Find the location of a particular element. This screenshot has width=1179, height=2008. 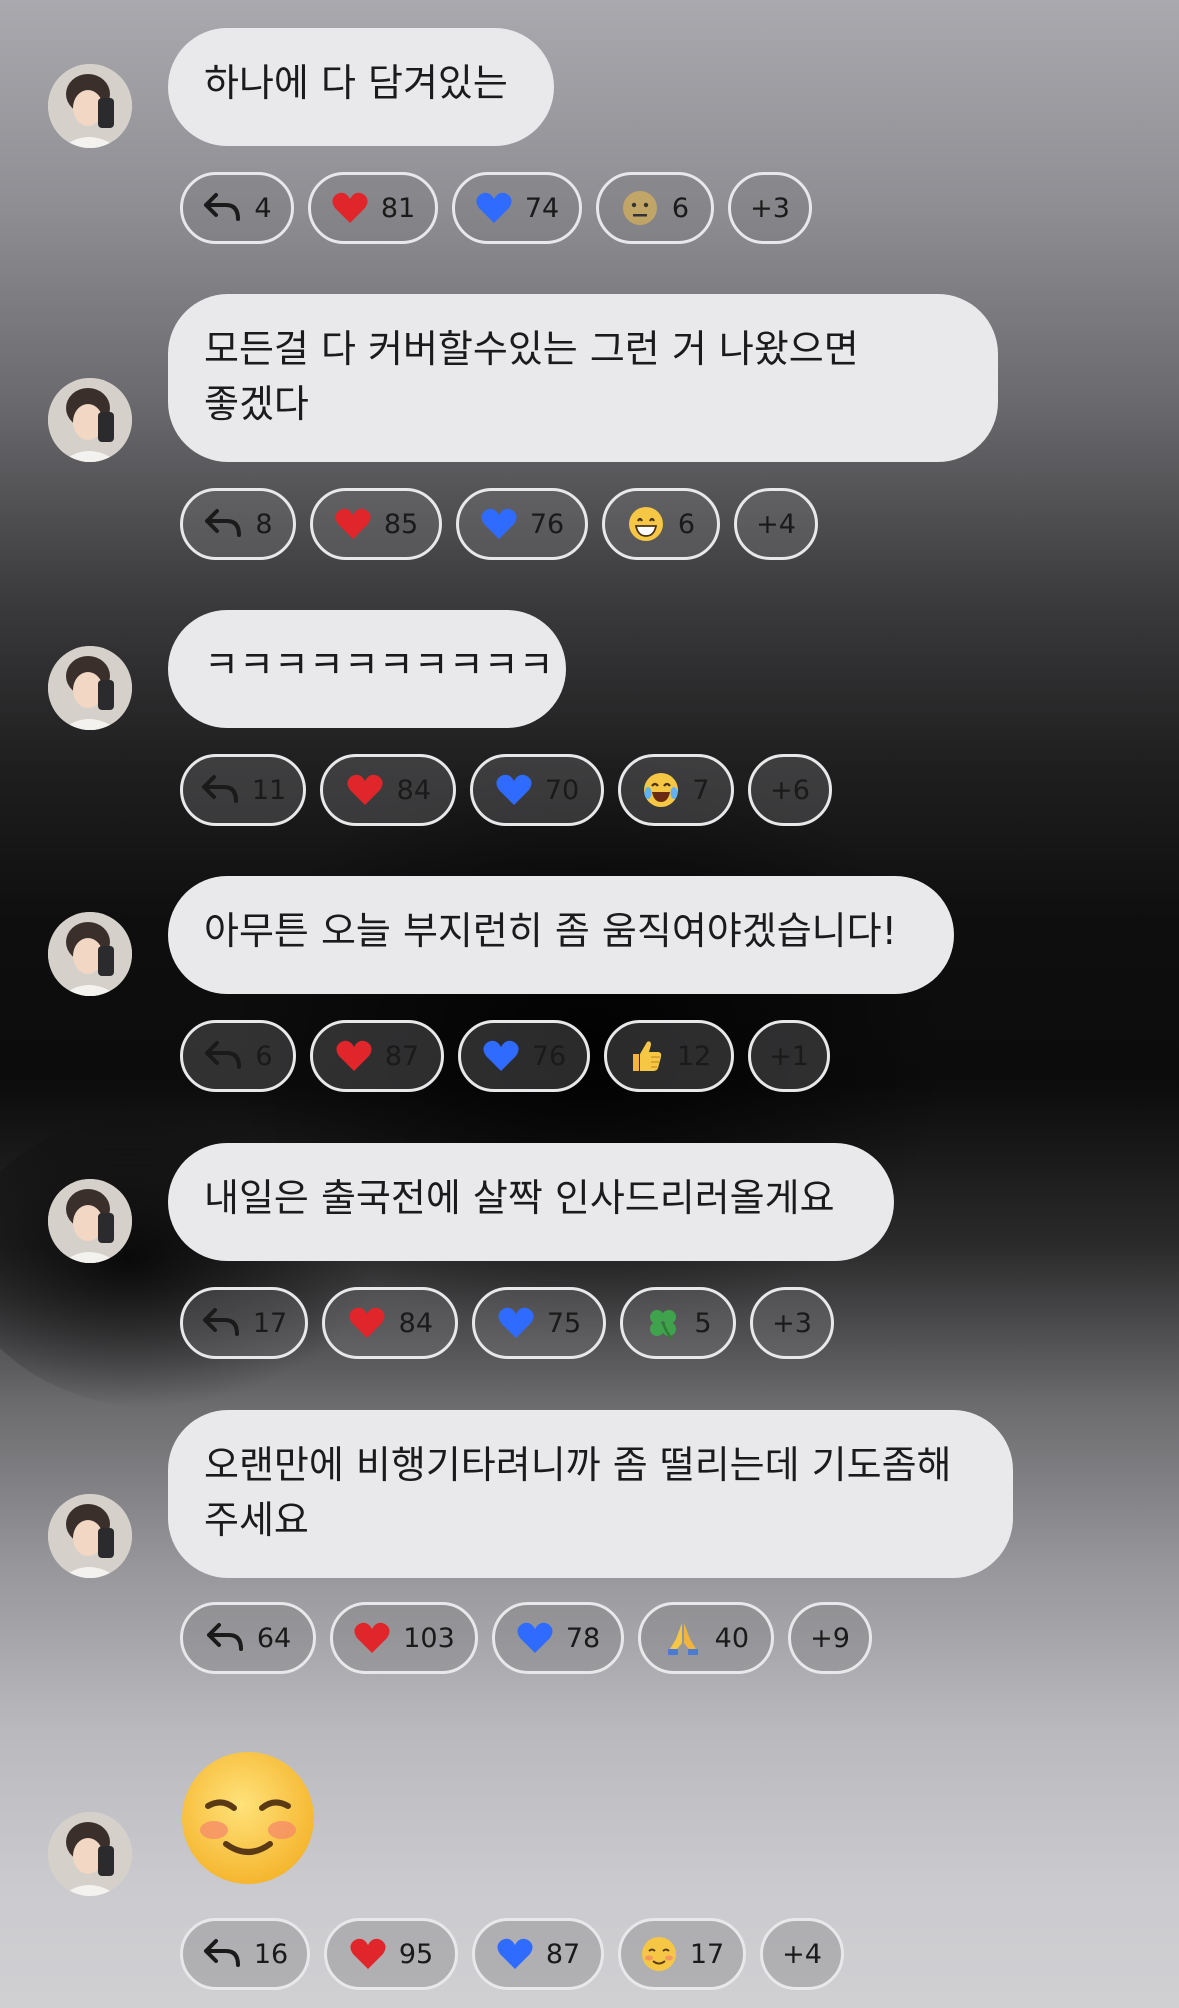

blue-heart-reaction: 87 is located at coordinates (538, 1954).